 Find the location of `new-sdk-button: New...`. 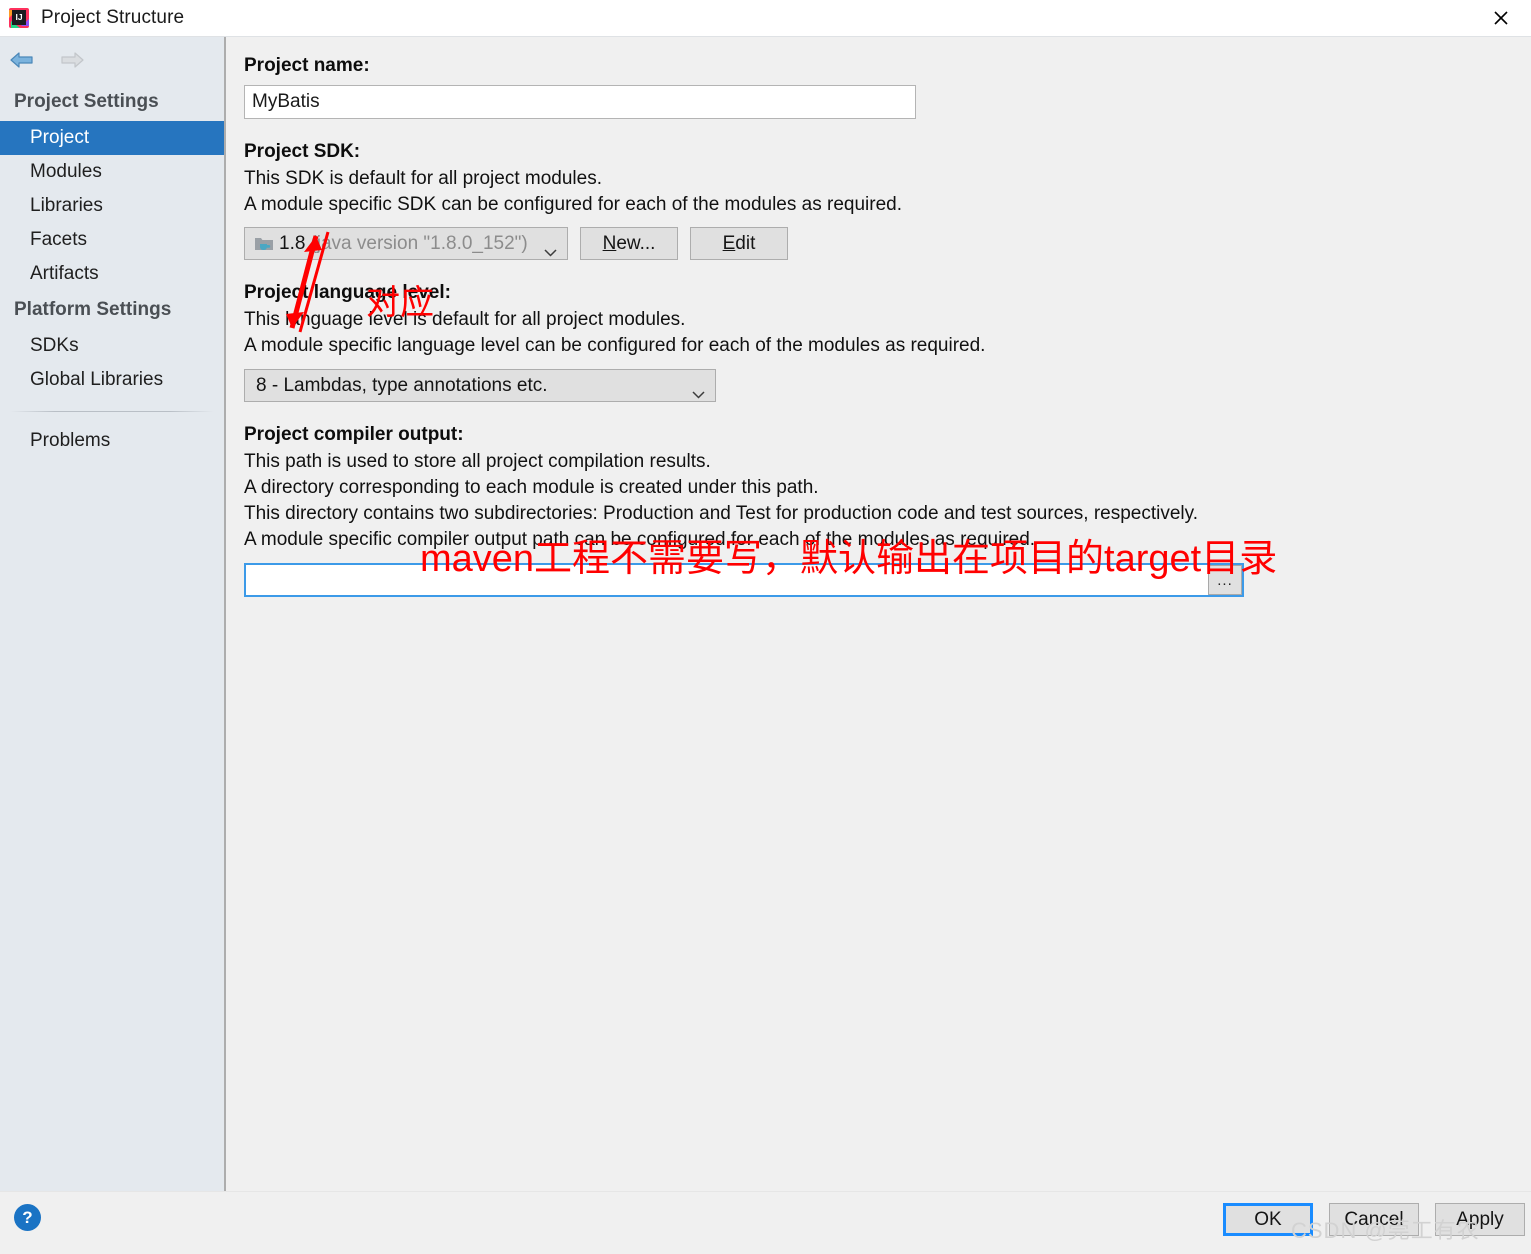

new-sdk-button: New... is located at coordinates (629, 243).